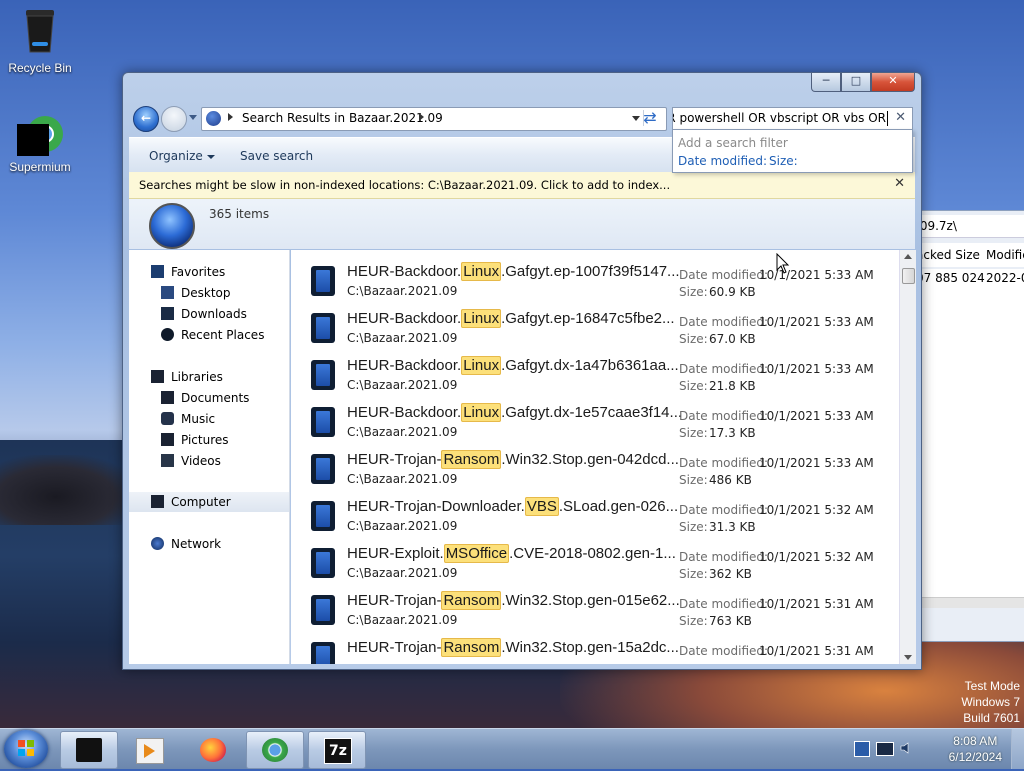 The width and height of the screenshot is (1024, 771). What do you see at coordinates (146, 119) in the screenshot?
I see `back-button: ←` at bounding box center [146, 119].